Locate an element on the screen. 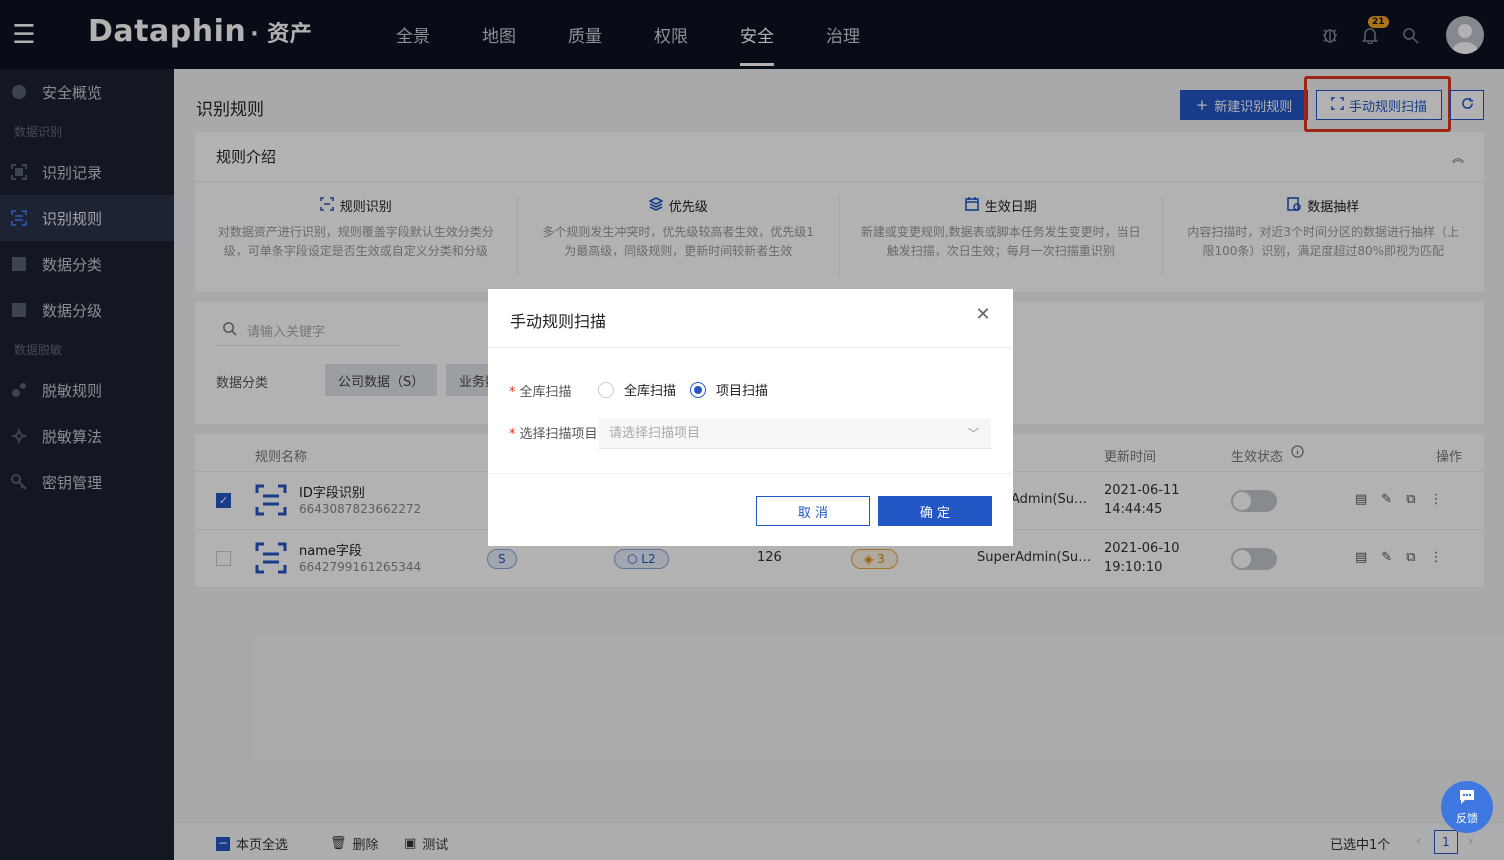 Image resolution: width=1504 pixels, height=860 pixels. project-select-label-text: 选择扫描项目 is located at coordinates (558, 434).